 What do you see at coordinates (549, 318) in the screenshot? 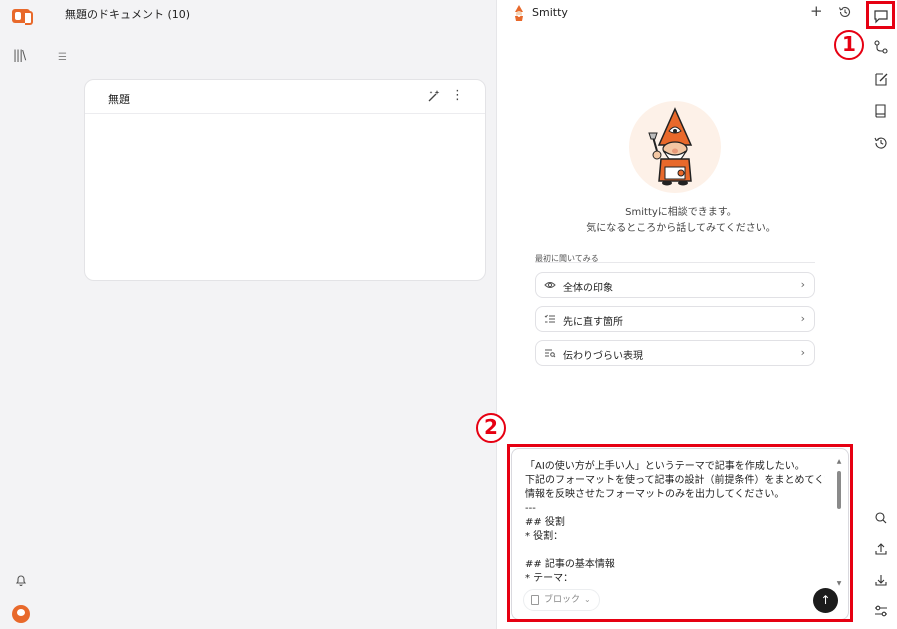
I see `checklist-icon` at bounding box center [549, 318].